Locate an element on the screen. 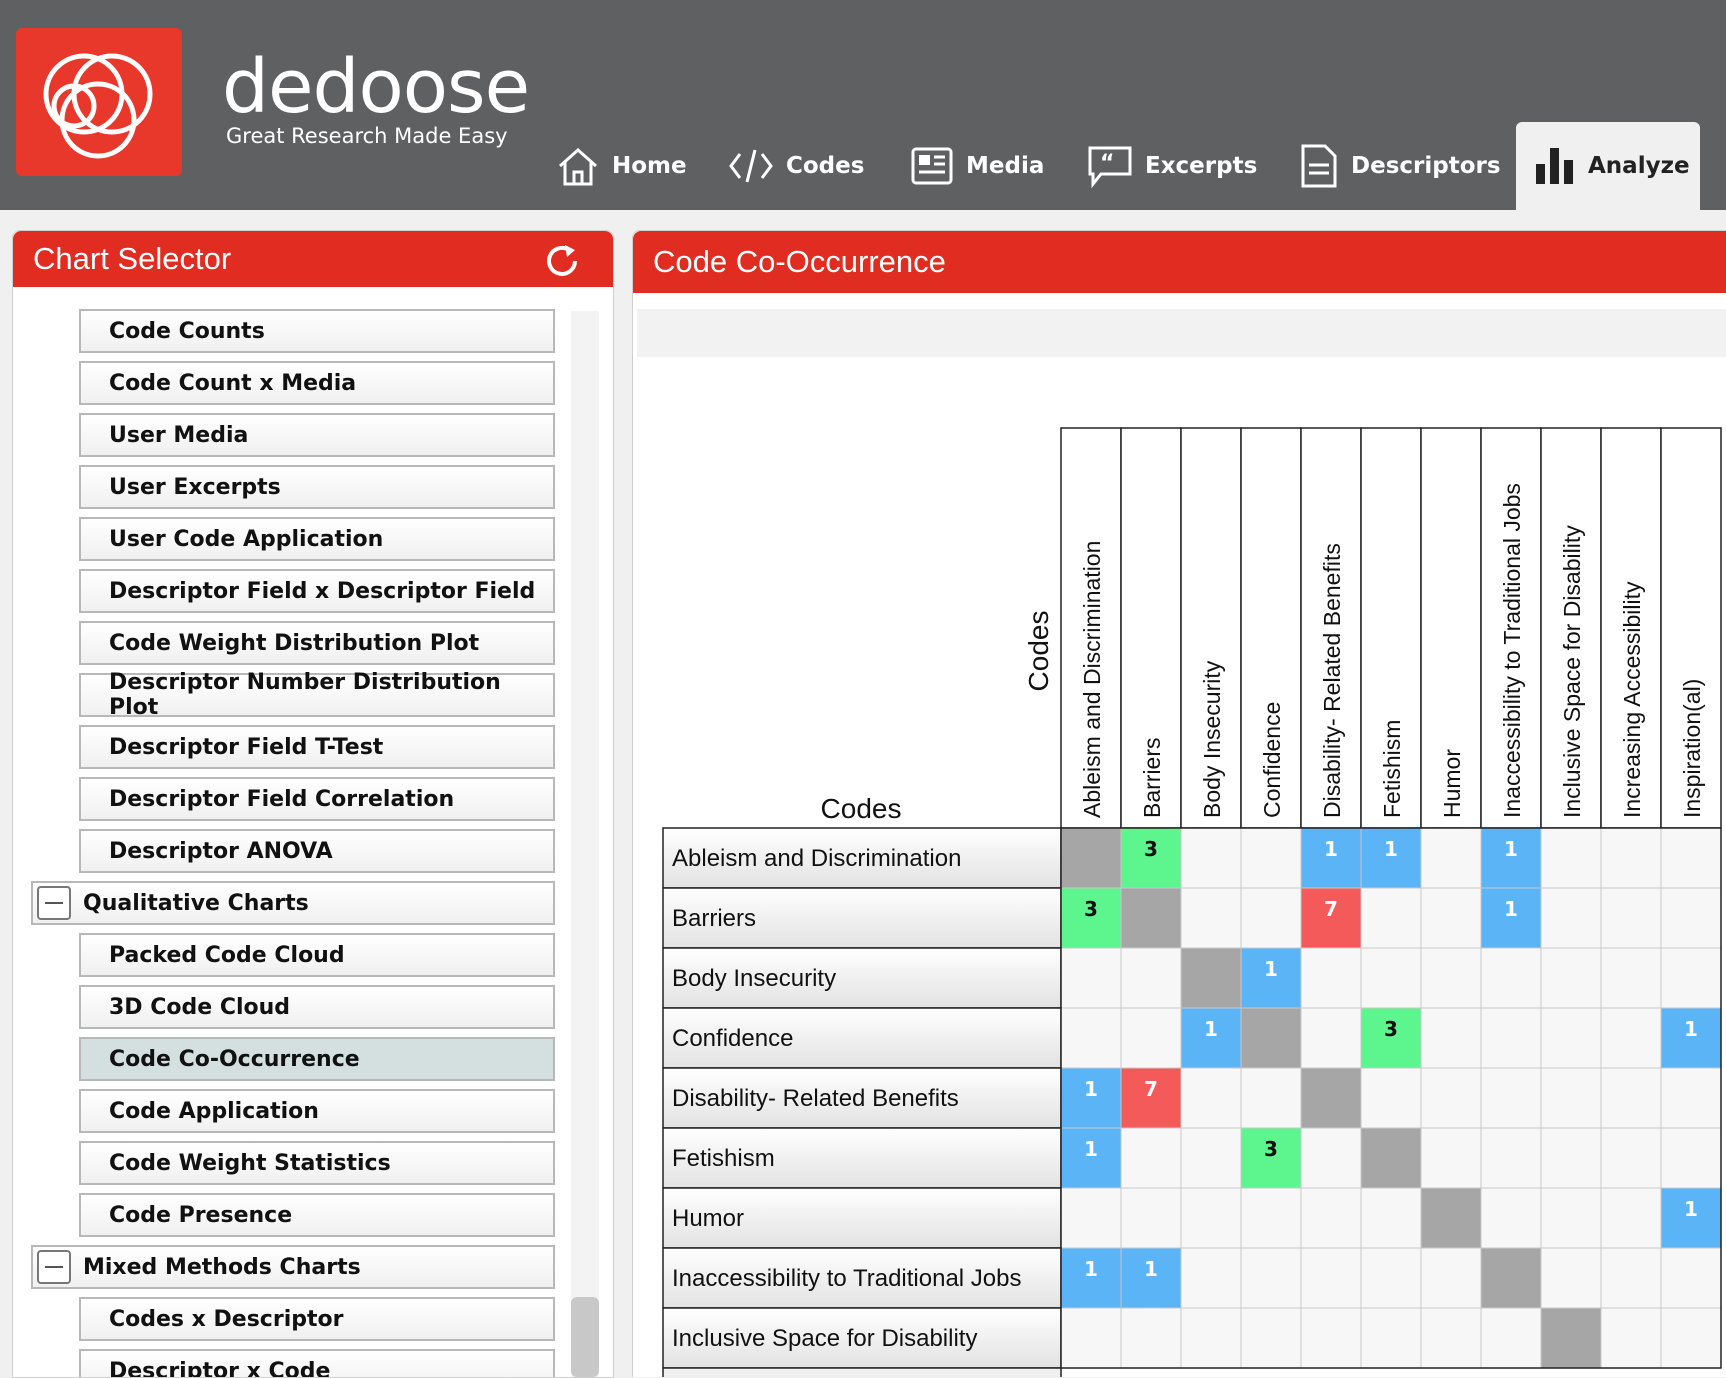 The image size is (1726, 1378). column-header-label: Inspiration(al) is located at coordinates (1692, 748).